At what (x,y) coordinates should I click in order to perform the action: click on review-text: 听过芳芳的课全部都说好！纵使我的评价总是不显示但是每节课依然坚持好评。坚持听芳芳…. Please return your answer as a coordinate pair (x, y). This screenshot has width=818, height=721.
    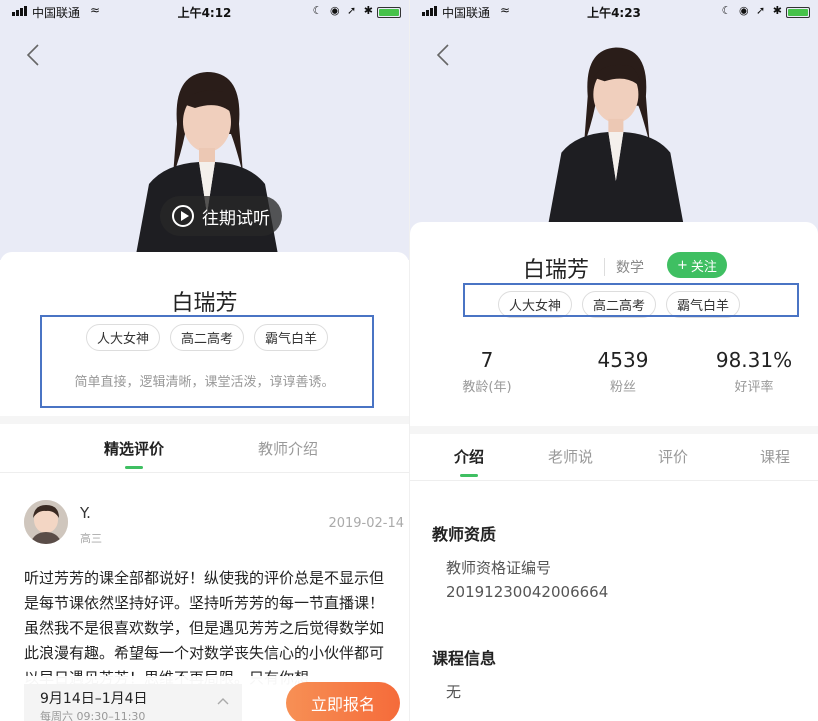
    Looking at the image, I should click on (204, 628).